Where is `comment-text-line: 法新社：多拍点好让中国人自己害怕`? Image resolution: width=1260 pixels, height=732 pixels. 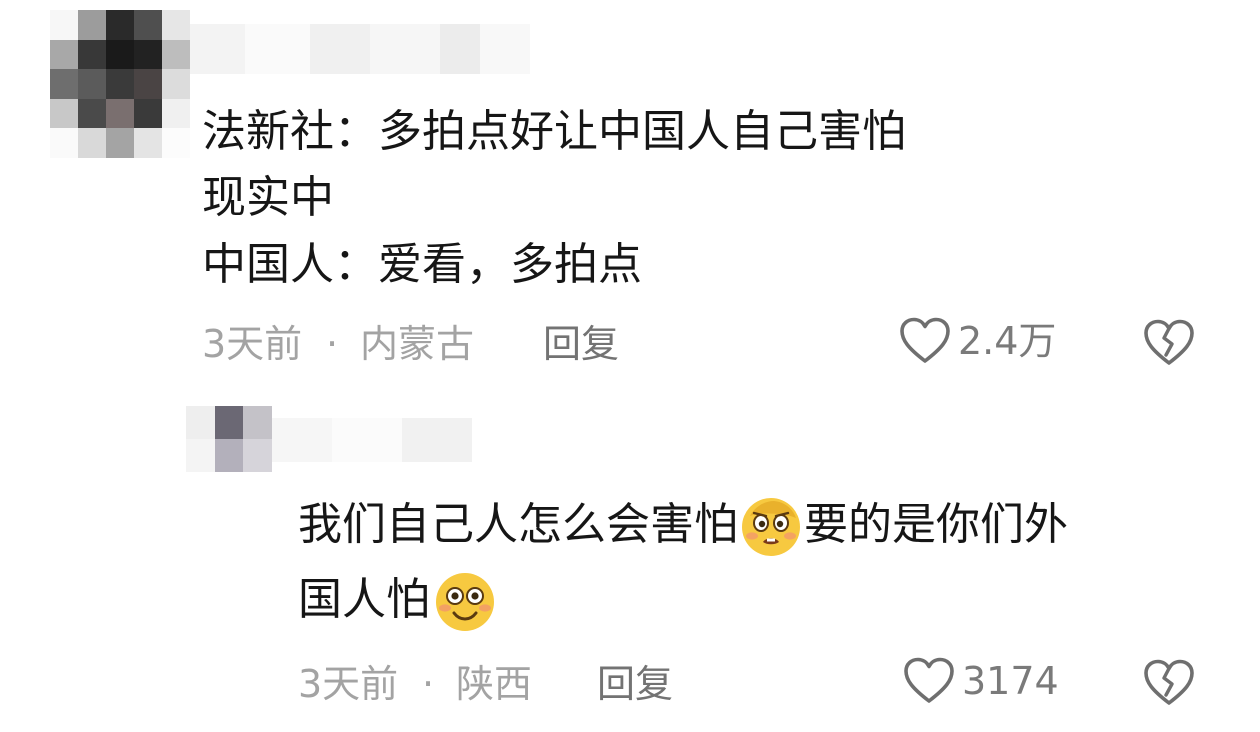 comment-text-line: 法新社：多拍点好让中国人自己害怕 is located at coordinates (554, 131).